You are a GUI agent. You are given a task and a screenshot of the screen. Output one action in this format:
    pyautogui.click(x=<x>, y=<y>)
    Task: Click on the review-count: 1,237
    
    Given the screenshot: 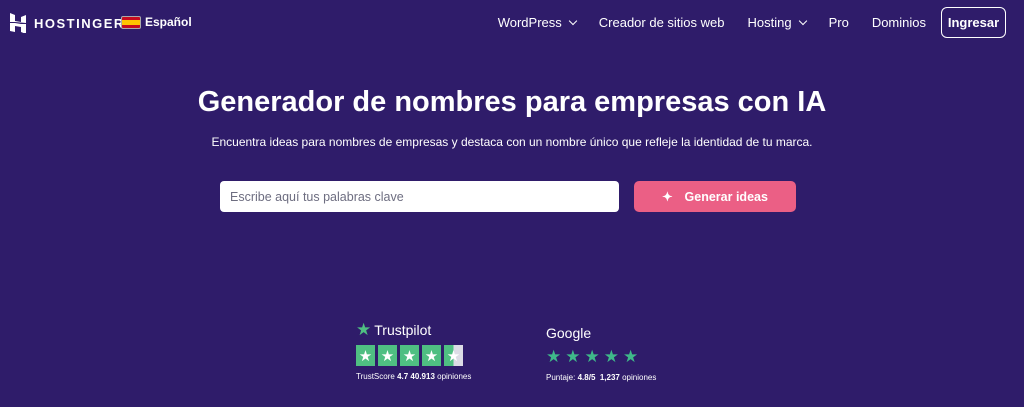 What is the action you would take?
    pyautogui.click(x=609, y=377)
    